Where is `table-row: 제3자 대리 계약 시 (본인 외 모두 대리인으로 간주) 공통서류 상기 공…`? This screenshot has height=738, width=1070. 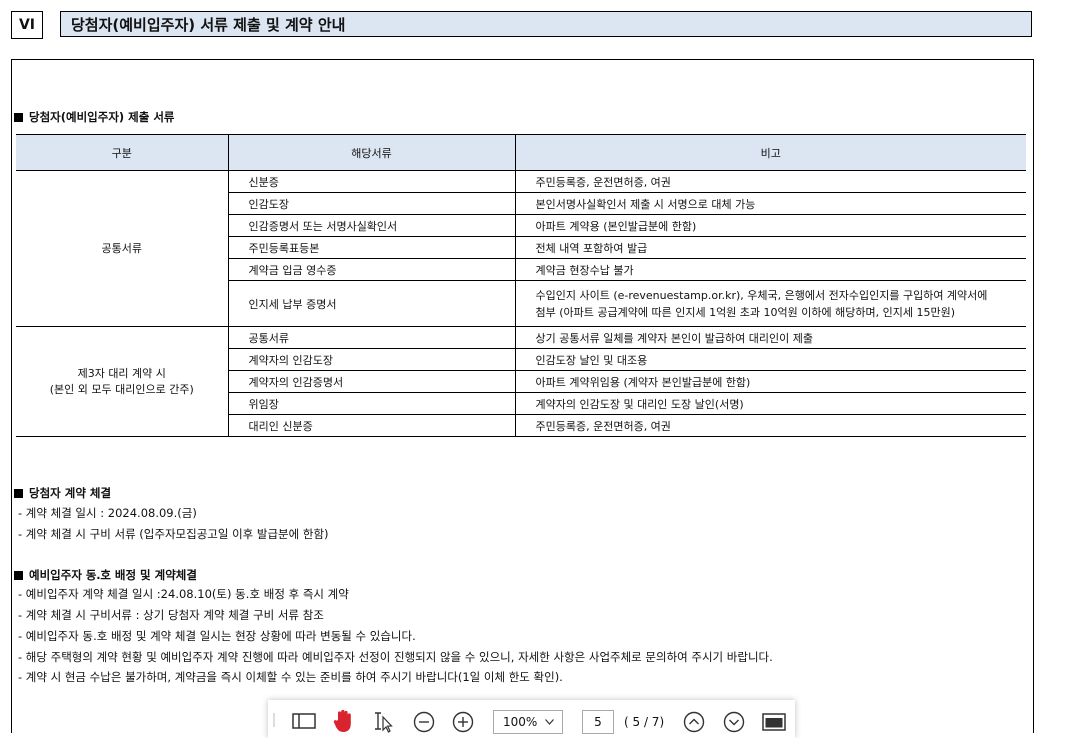
table-row: 제3자 대리 계약 시 (본인 외 모두 대리인으로 간주) 공통서류 상기 공… is located at coordinates (521, 381).